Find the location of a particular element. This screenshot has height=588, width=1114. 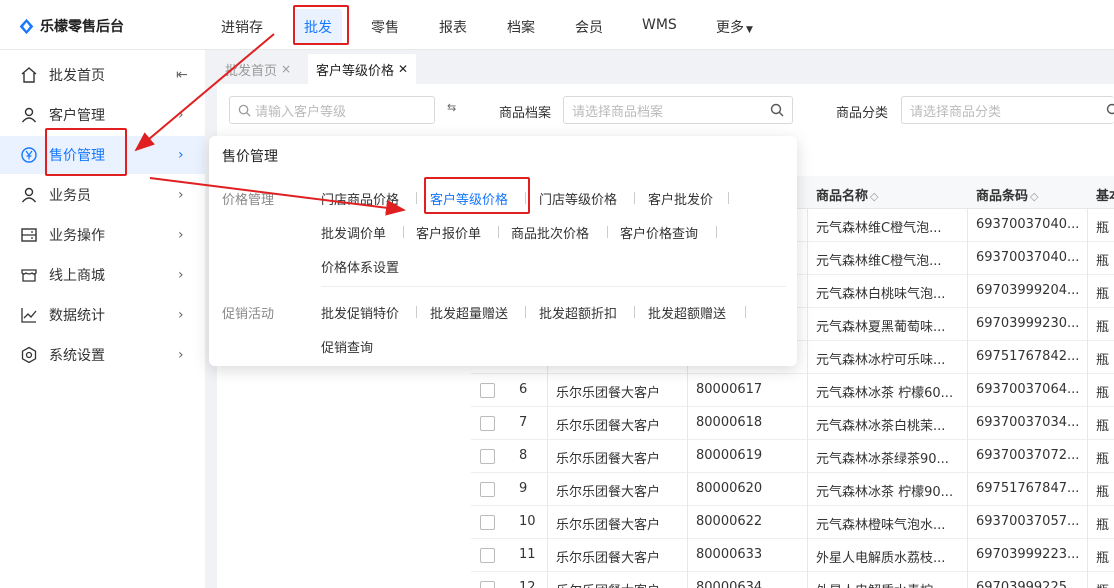

sidebar-item-wholesale-home: 批发首页 ⇤ is located at coordinates (102, 75).